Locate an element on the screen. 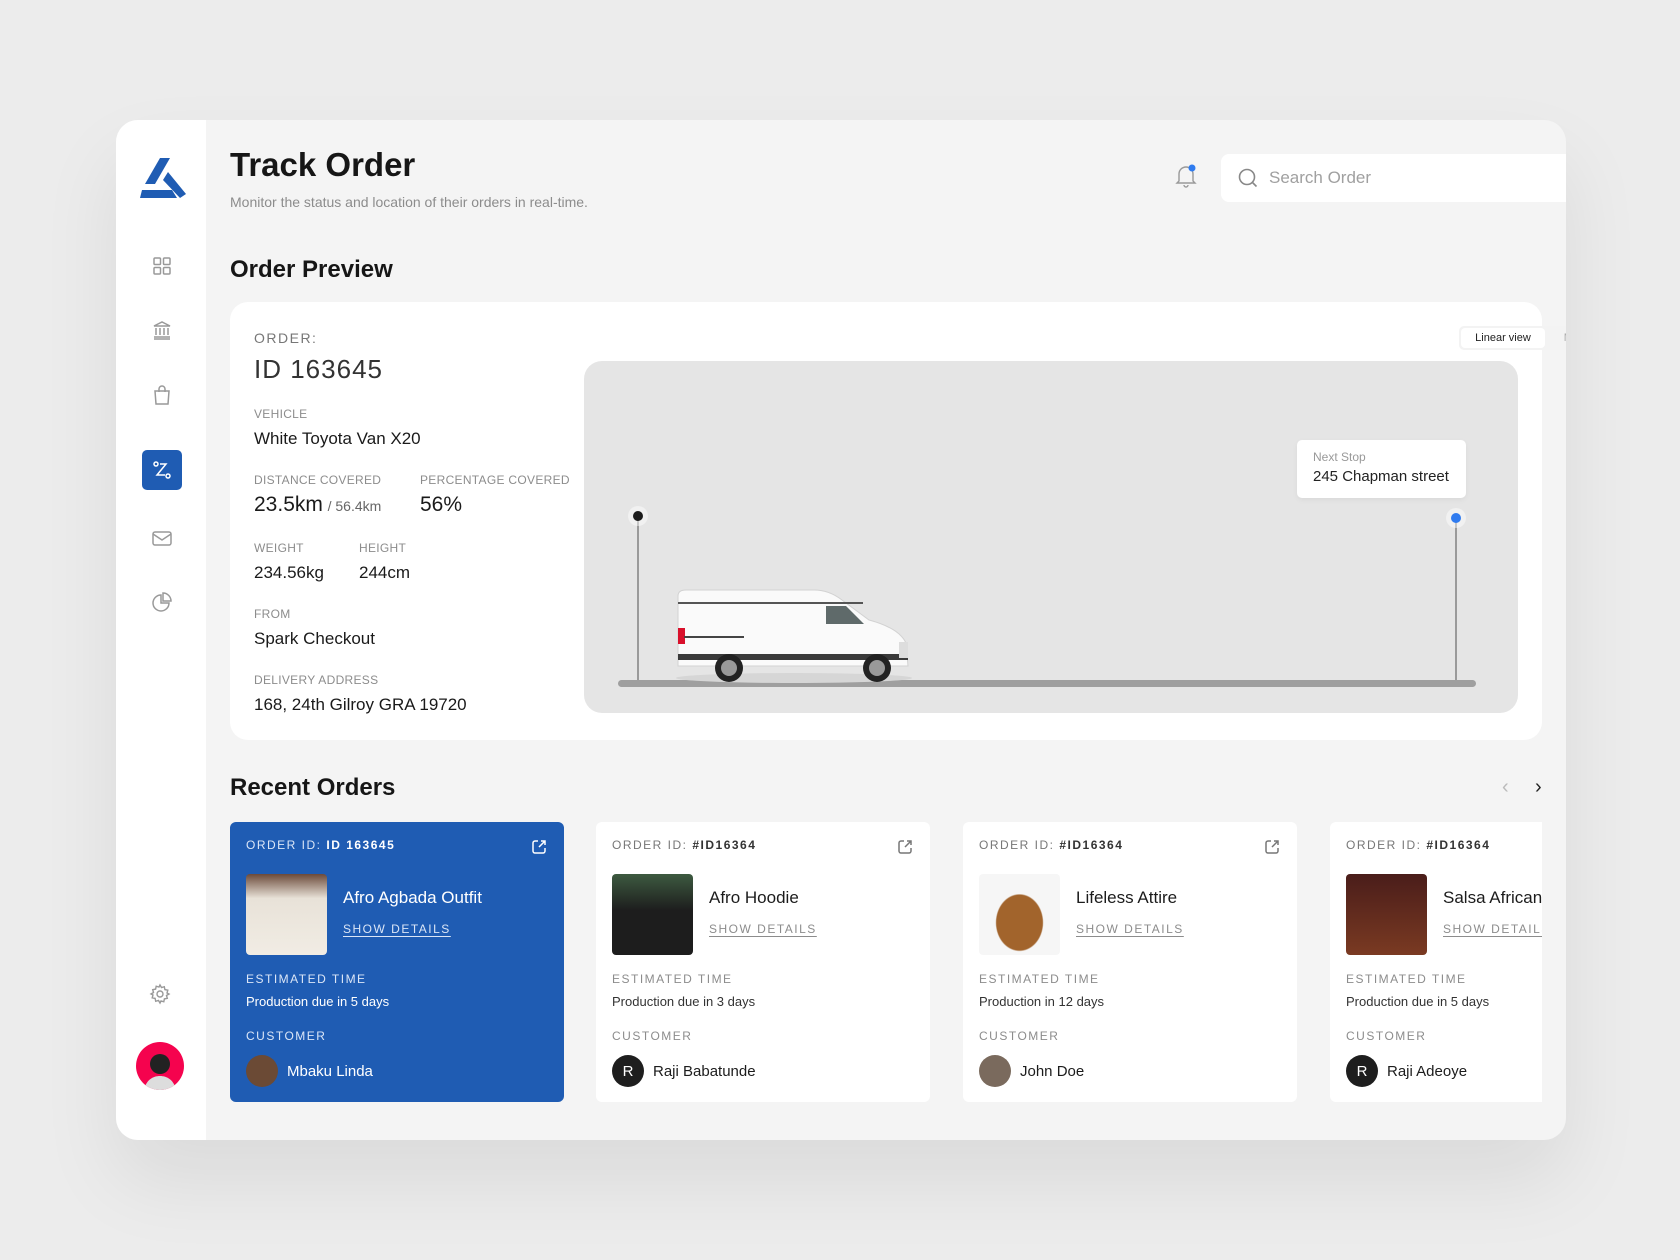  customer: John Doe is located at coordinates (1031, 1071).